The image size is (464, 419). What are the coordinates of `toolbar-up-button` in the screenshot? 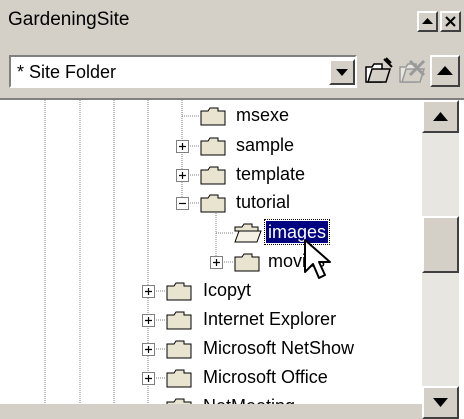 It's located at (445, 71).